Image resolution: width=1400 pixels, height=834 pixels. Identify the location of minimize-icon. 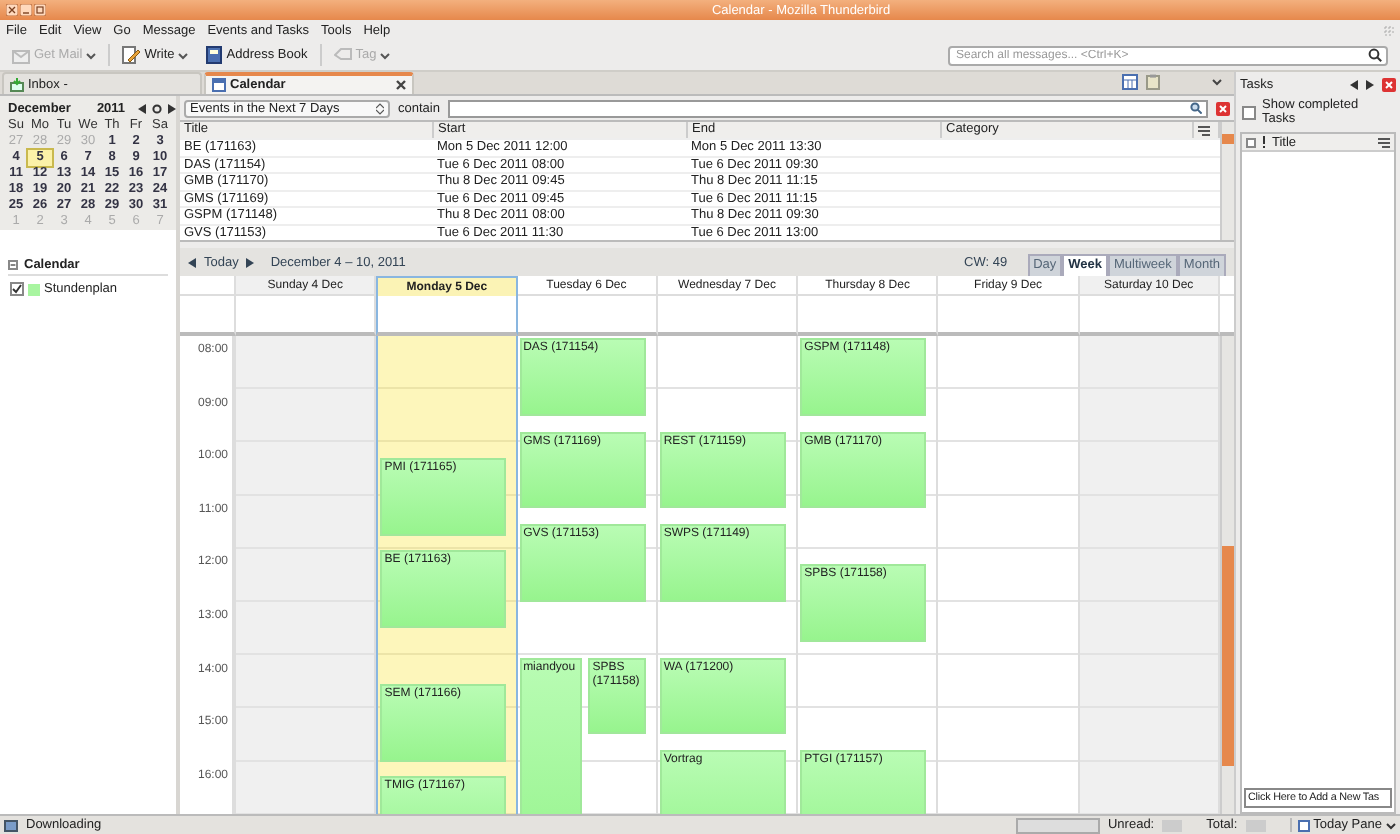
(26, 10).